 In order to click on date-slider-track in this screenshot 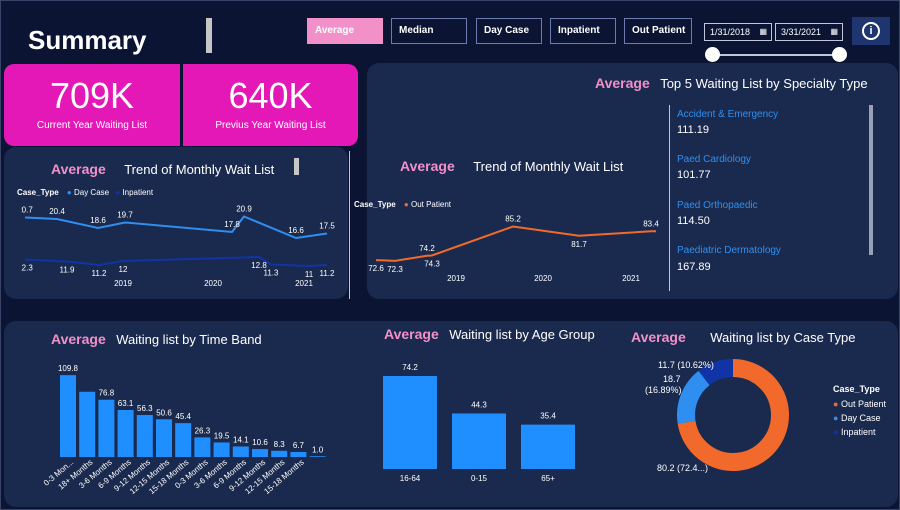, I will do `click(777, 55)`.